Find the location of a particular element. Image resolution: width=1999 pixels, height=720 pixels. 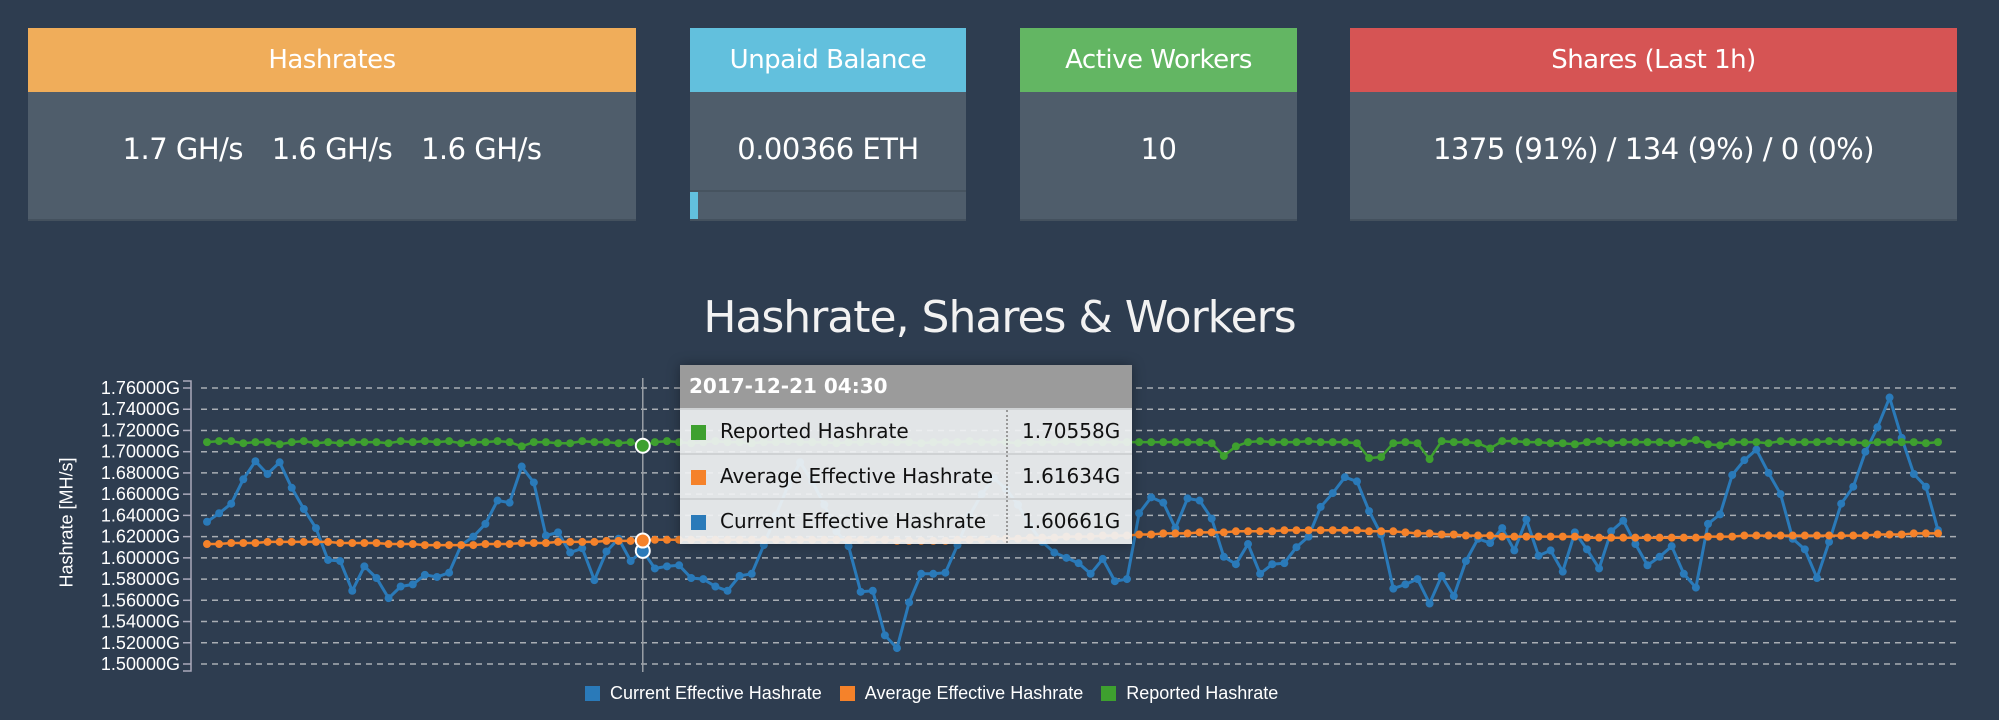

legend-label: Reported Hashrate is located at coordinates (1202, 692).